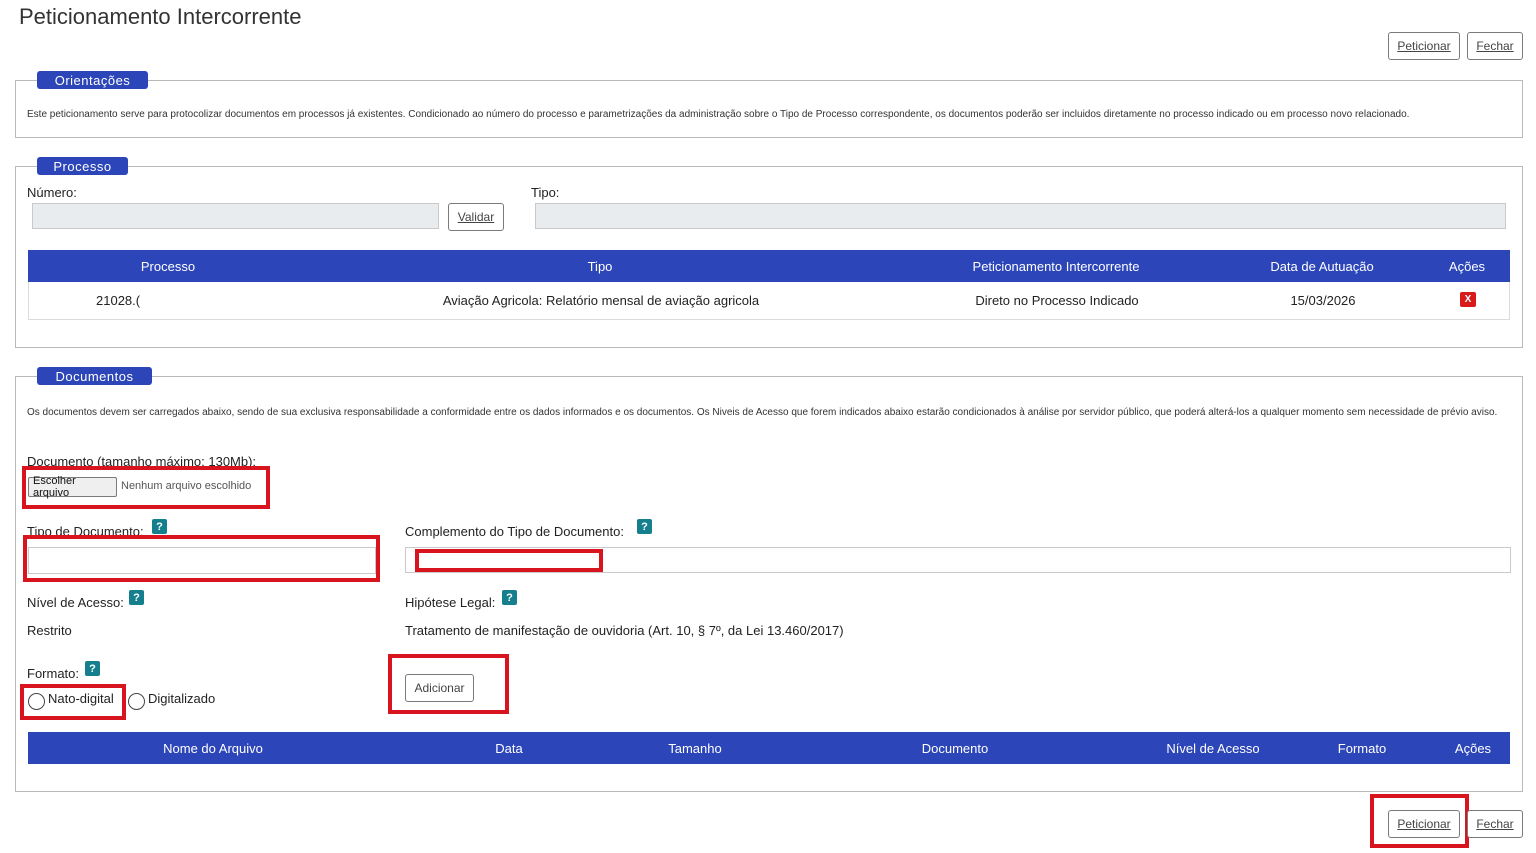  I want to click on help-icon-hipotese: ?, so click(509, 597).